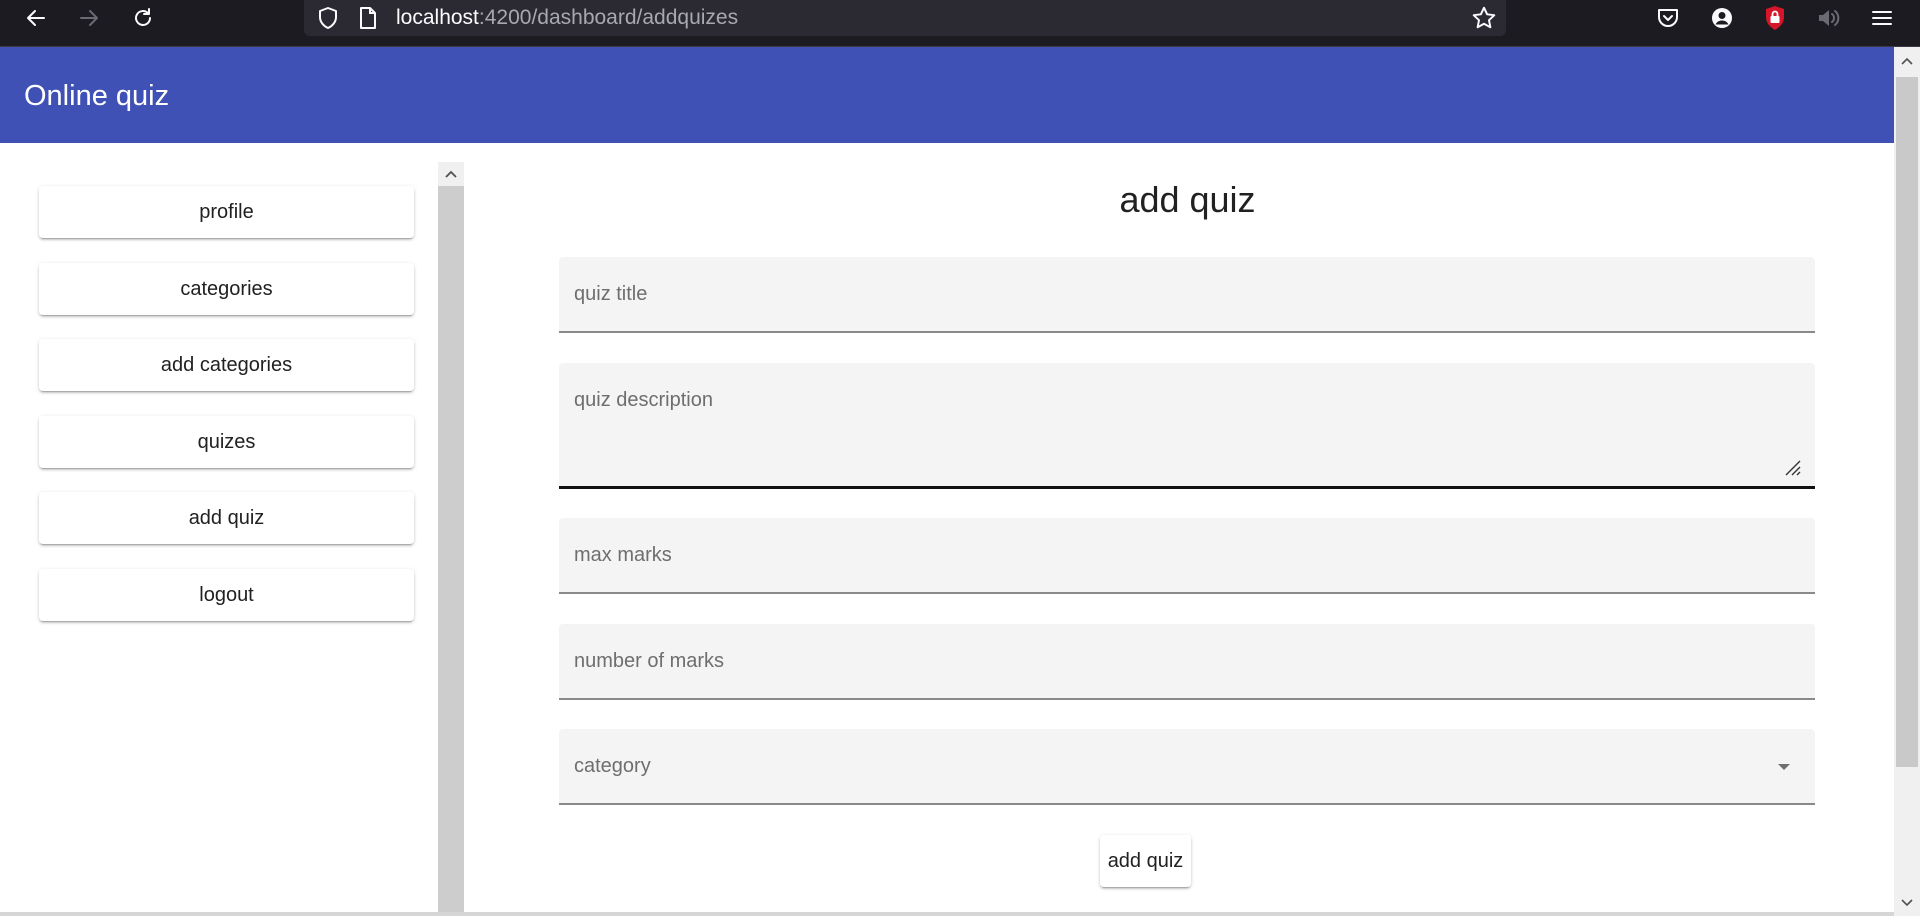 The height and width of the screenshot is (916, 1920). Describe the element at coordinates (905, 18) in the screenshot. I see `url-bar: localhost:4200/dashboard/addquizes` at that location.